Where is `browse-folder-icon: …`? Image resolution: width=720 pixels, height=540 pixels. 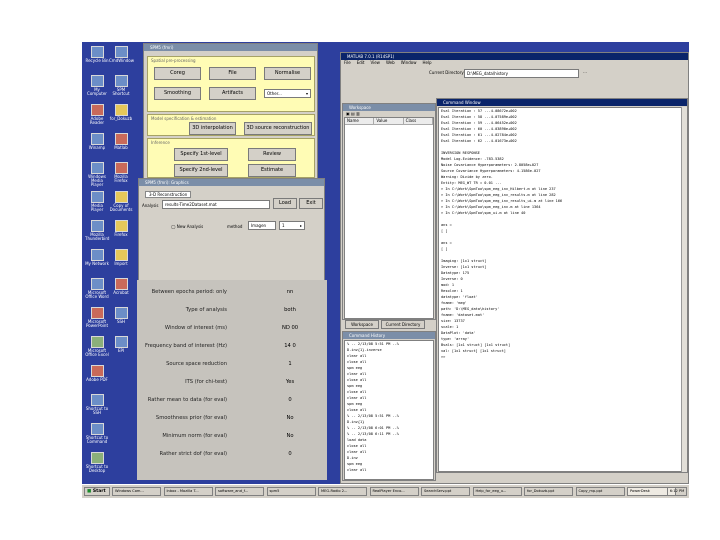 browse-folder-icon: … is located at coordinates (585, 71).